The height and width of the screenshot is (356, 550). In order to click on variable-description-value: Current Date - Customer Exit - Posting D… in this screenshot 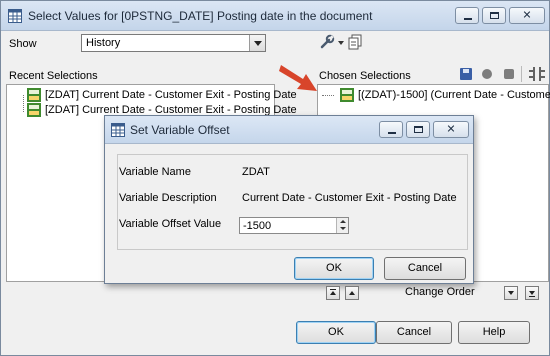, I will do `click(349, 198)`.